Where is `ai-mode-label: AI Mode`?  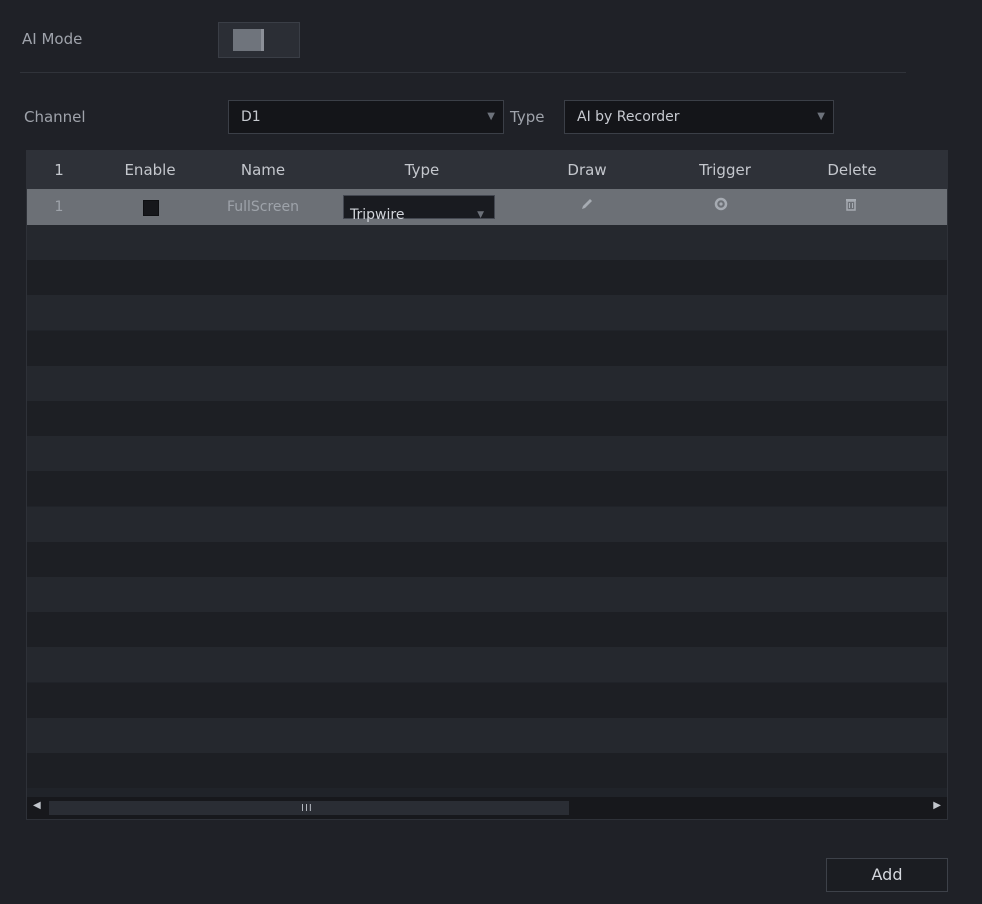 ai-mode-label: AI Mode is located at coordinates (52, 39).